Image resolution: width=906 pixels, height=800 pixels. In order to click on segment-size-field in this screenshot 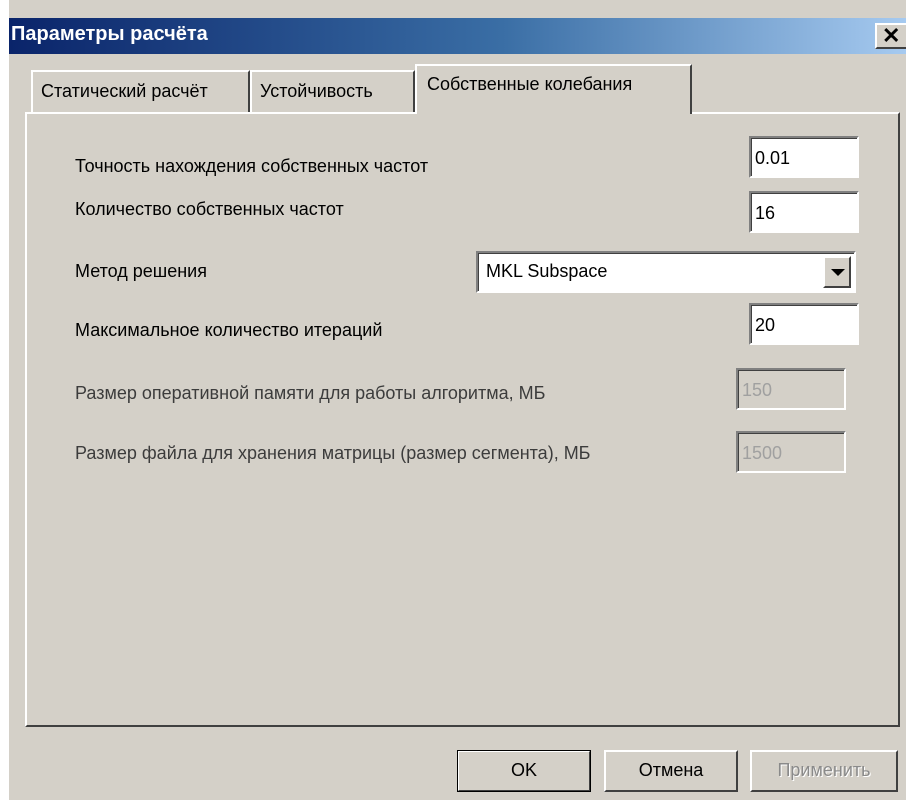, I will do `click(791, 452)`.